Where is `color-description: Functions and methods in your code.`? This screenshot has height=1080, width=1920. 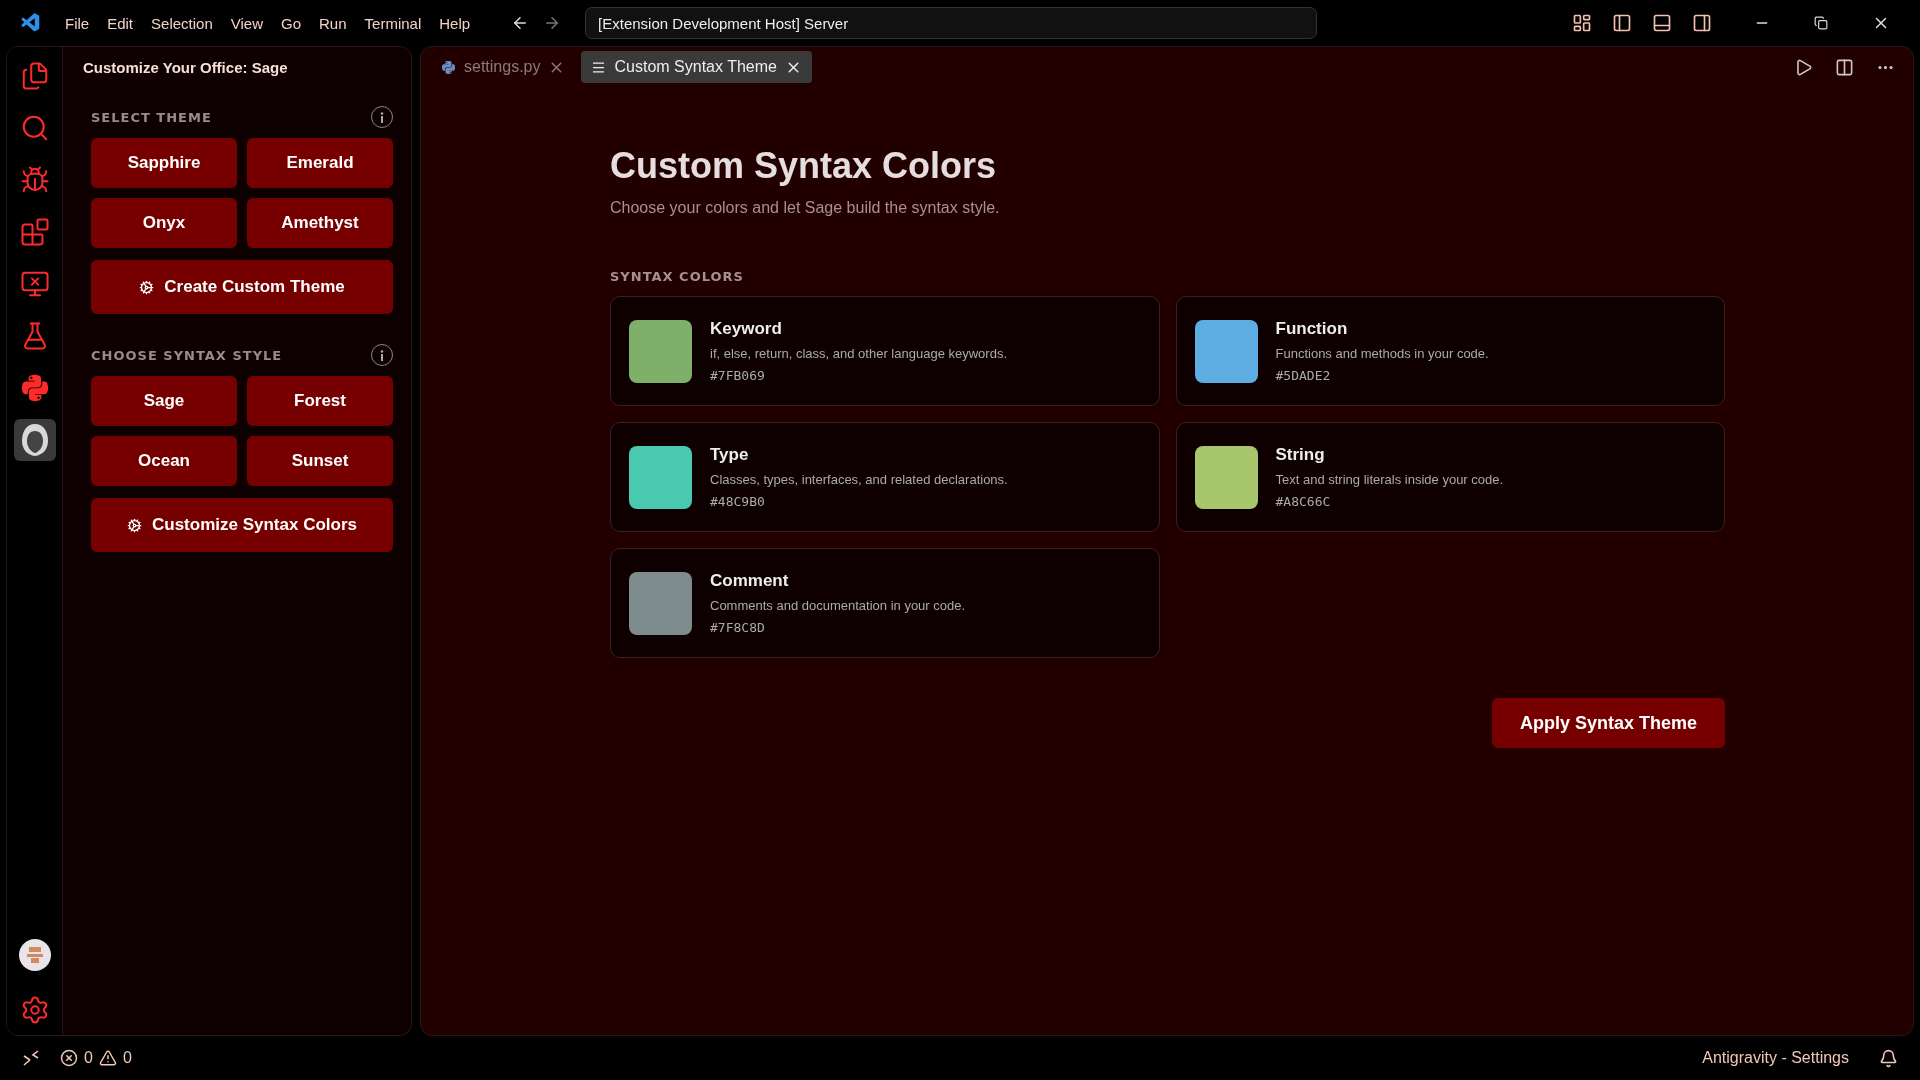
color-description: Functions and methods in your code. is located at coordinates (1382, 353).